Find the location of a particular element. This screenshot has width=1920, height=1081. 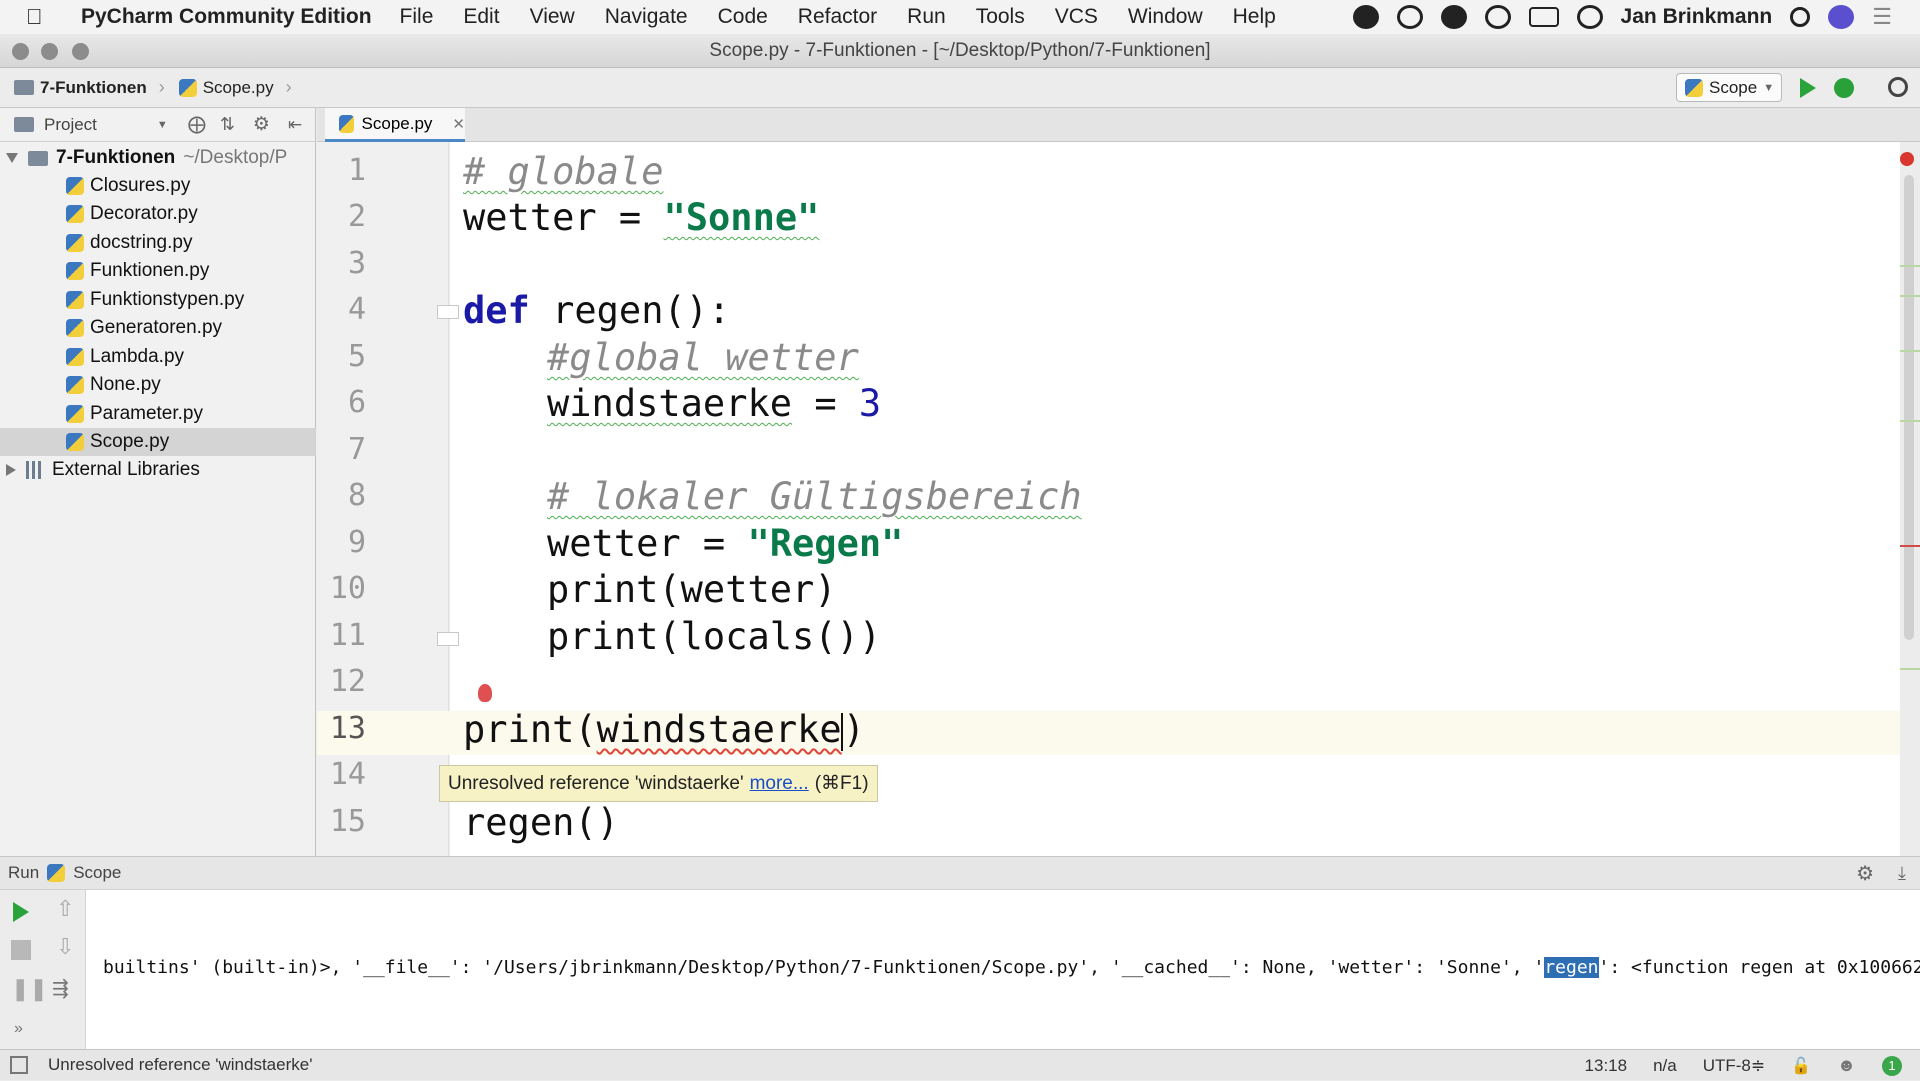

tree-file: Parameter.py is located at coordinates (134, 414).